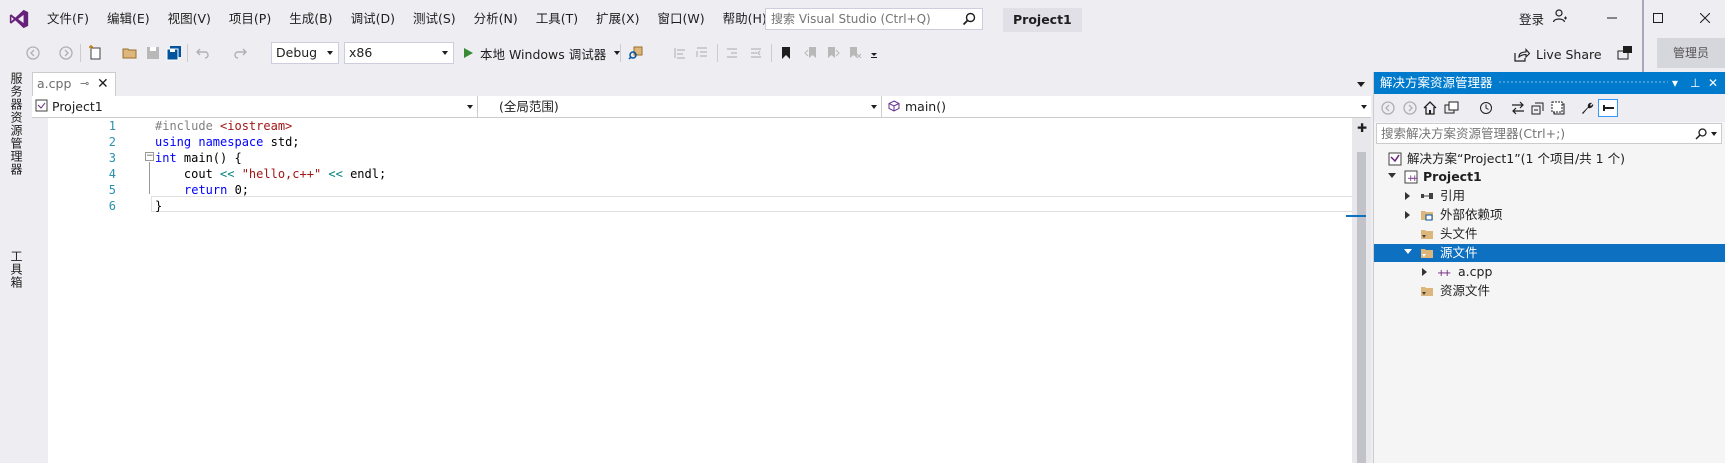 The width and height of the screenshot is (1725, 463). I want to click on menu-project: 项目(P), so click(250, 19).